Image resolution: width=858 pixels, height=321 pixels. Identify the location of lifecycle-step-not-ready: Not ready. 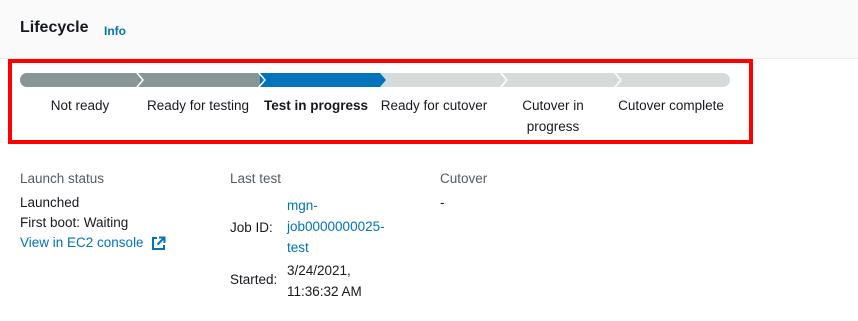
(80, 105).